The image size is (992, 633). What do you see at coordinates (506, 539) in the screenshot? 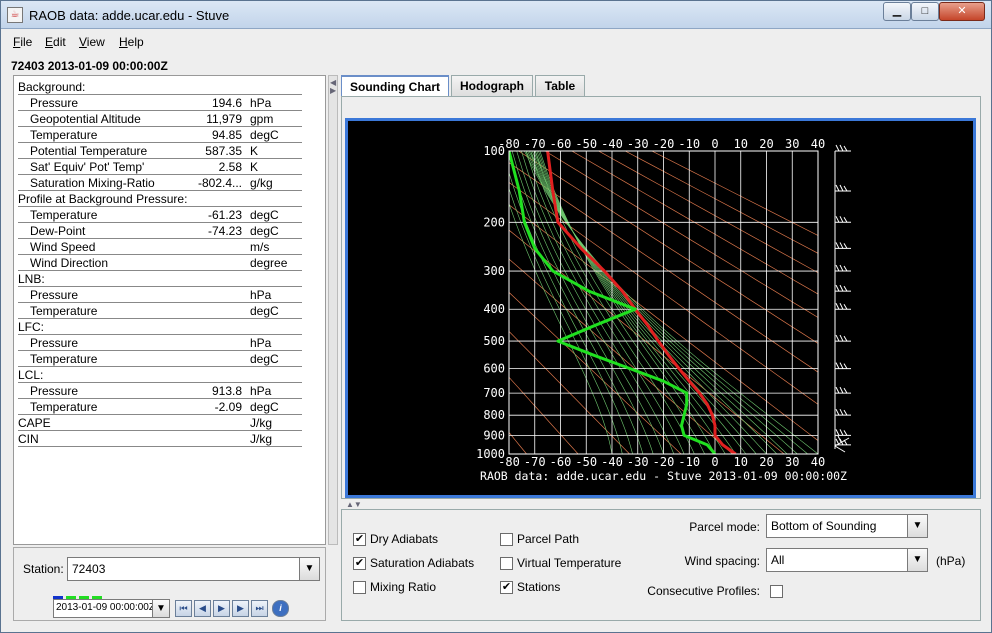
I see `parcel-path-checkbox` at bounding box center [506, 539].